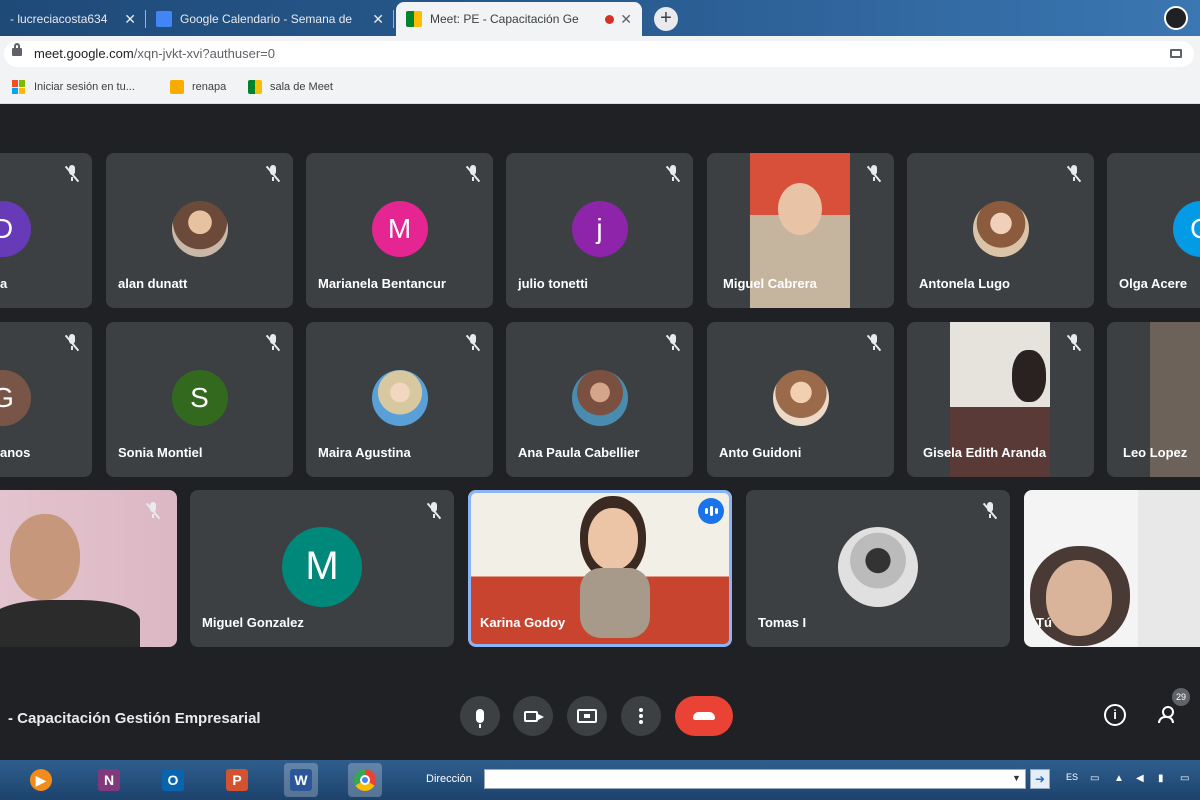  I want to click on tab-title: - lucreciacosta634, so click(59, 19).